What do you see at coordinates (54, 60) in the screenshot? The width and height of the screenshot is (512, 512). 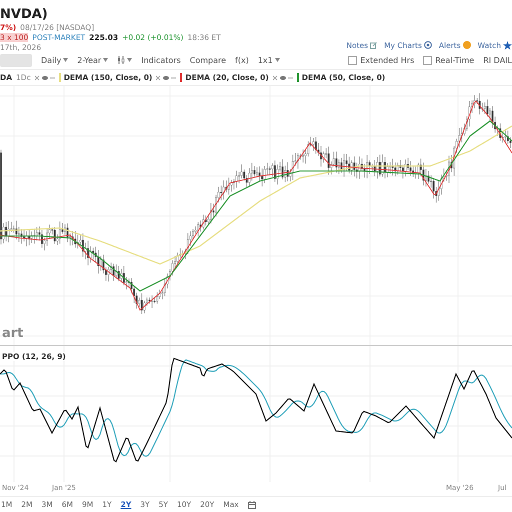 I see `dropdown-button: Daily` at bounding box center [54, 60].